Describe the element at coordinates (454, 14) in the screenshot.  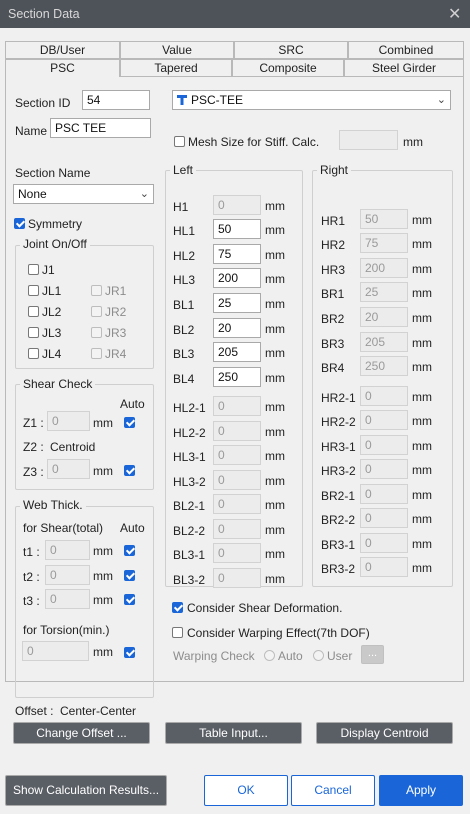
I see `close-icon: ✕` at that location.